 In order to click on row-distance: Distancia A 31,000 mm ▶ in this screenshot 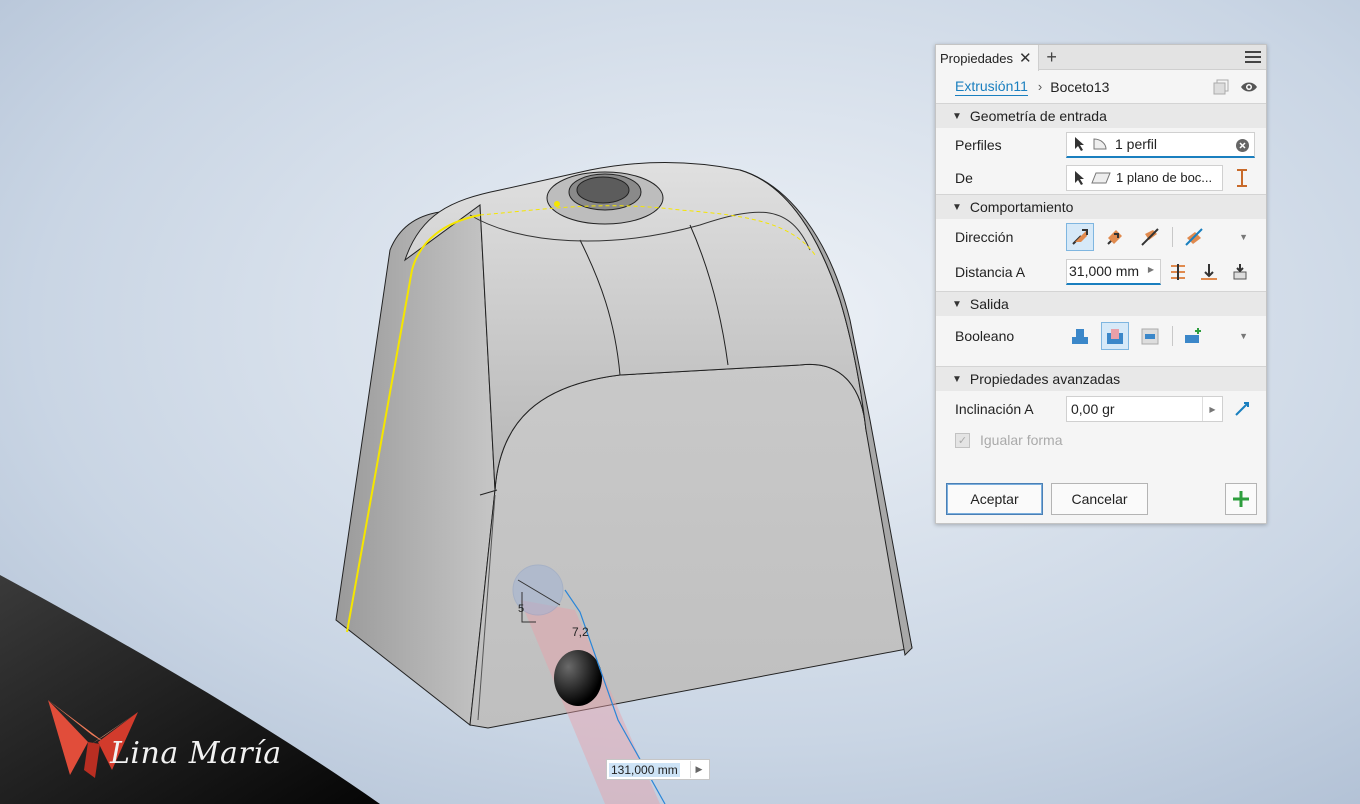, I will do `click(1101, 271)`.